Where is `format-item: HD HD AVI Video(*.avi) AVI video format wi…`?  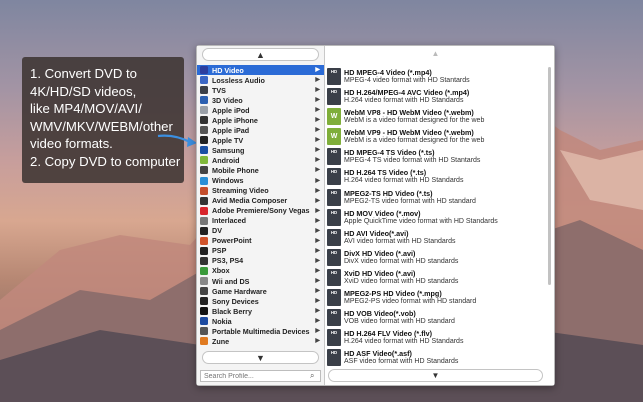 format-item: HD HD AVI Video(*.avi) AVI video format wi… is located at coordinates (435, 238).